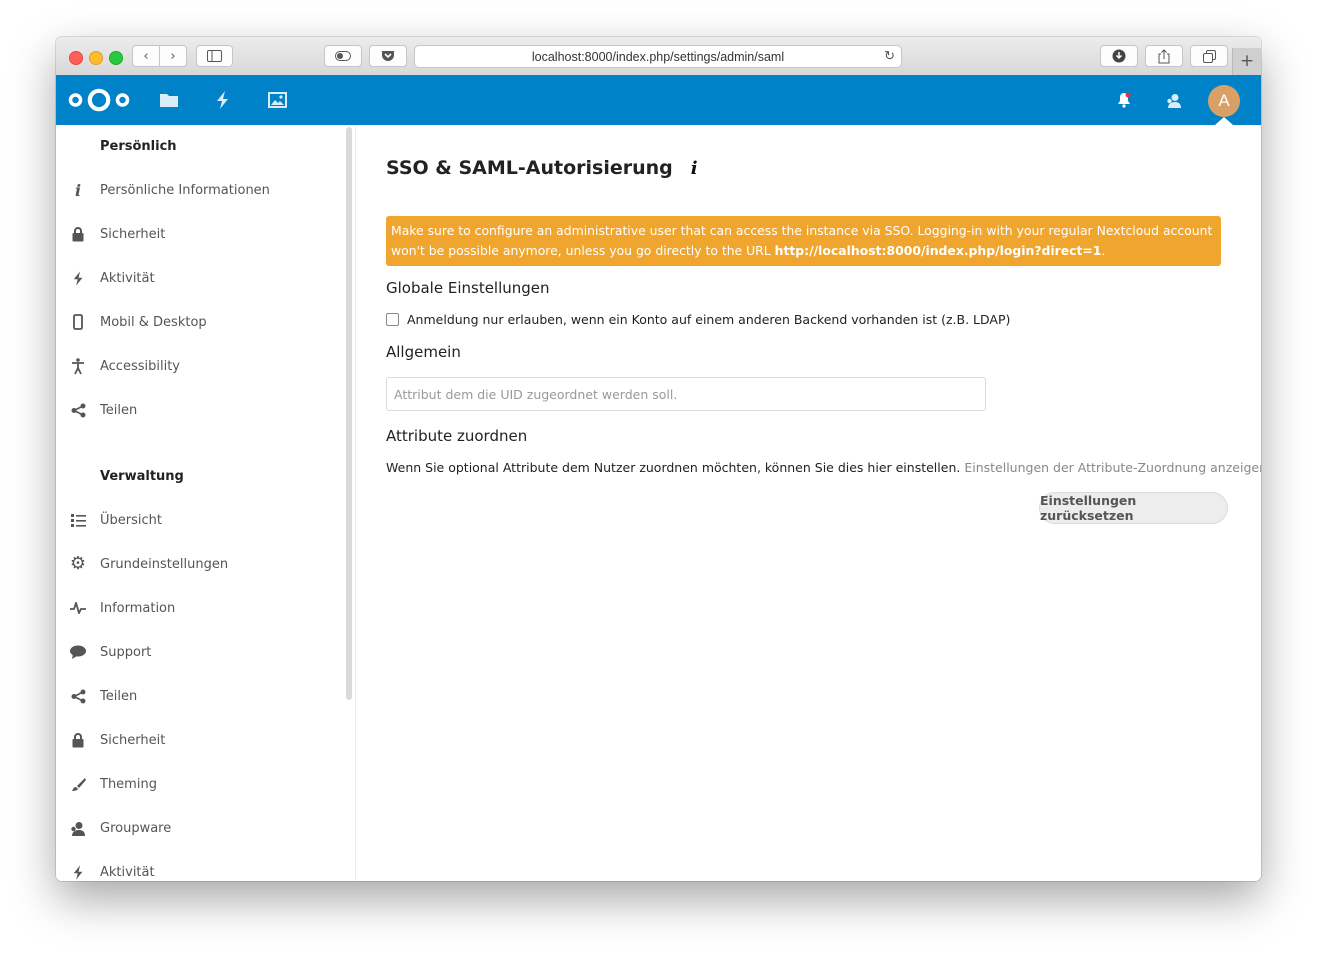 The width and height of the screenshot is (1317, 955). Describe the element at coordinates (131, 520) in the screenshot. I see `sidebar-item-label: Übersicht` at that location.